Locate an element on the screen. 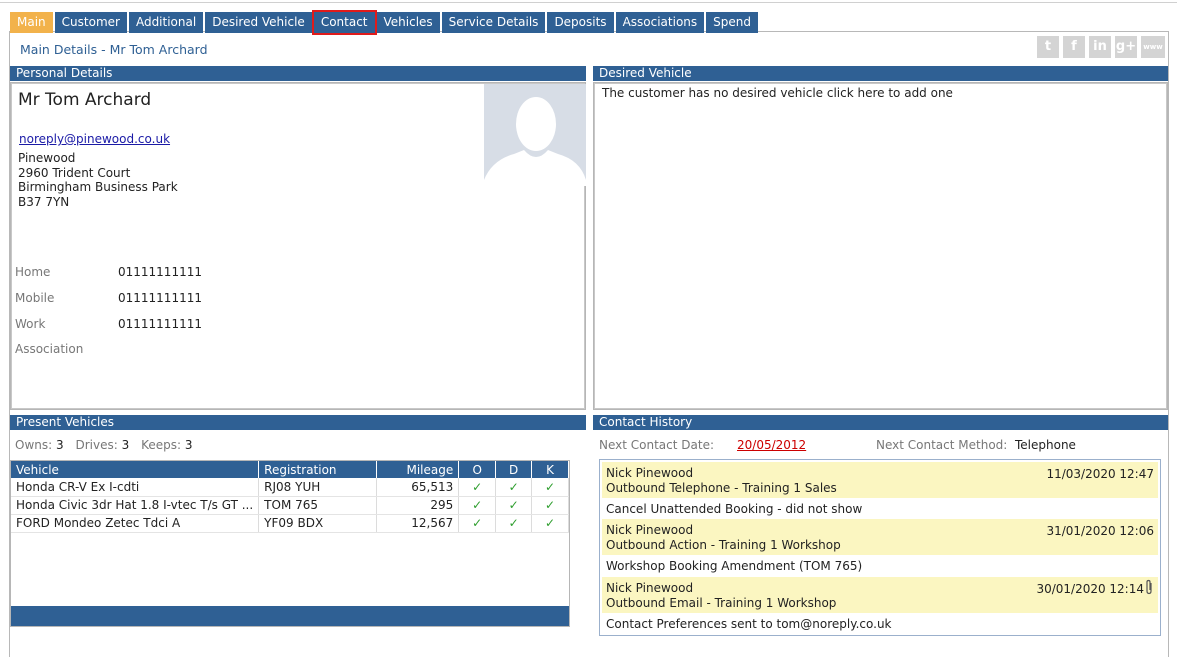  association-label: Association is located at coordinates (49, 349).